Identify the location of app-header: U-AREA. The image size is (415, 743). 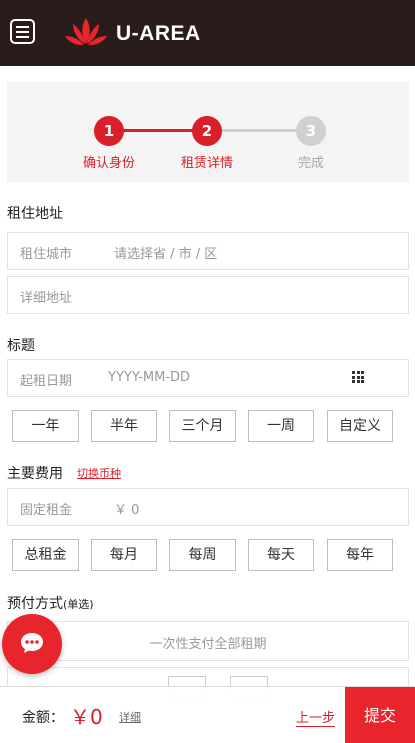
(207, 33).